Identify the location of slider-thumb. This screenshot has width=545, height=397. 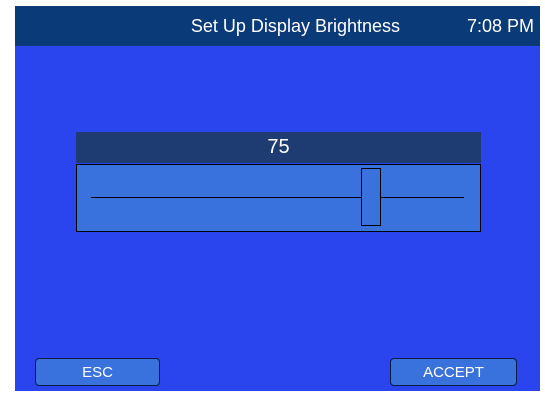
(371, 197).